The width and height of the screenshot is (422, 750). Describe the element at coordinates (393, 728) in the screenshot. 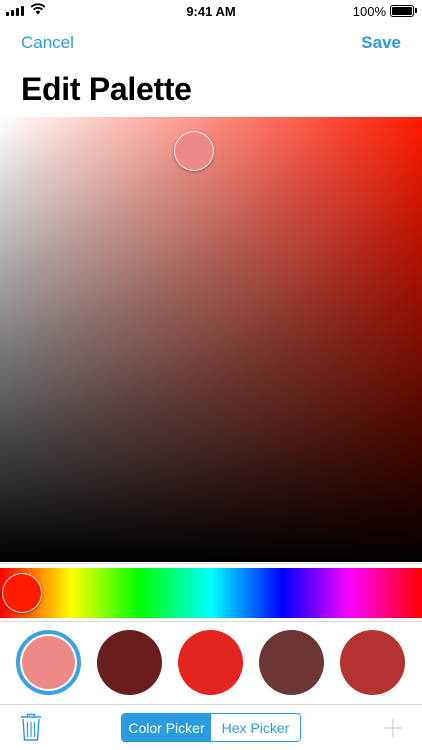

I see `plus-icon` at that location.